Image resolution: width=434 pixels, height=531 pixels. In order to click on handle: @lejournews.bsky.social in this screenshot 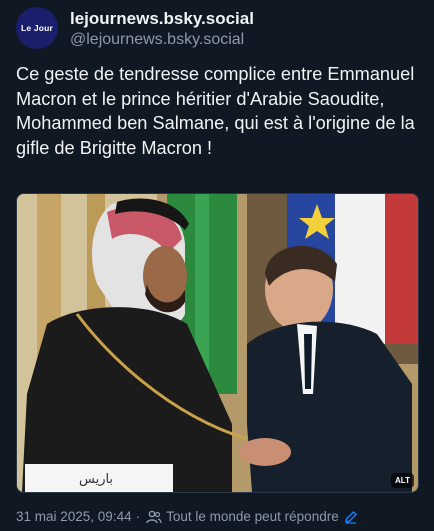, I will do `click(162, 40)`.